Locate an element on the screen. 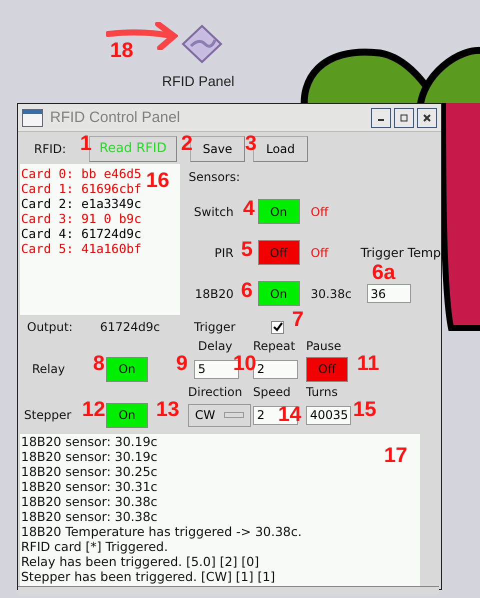  log-line: 18B20 sensor: 30.25c is located at coordinates (89, 471).